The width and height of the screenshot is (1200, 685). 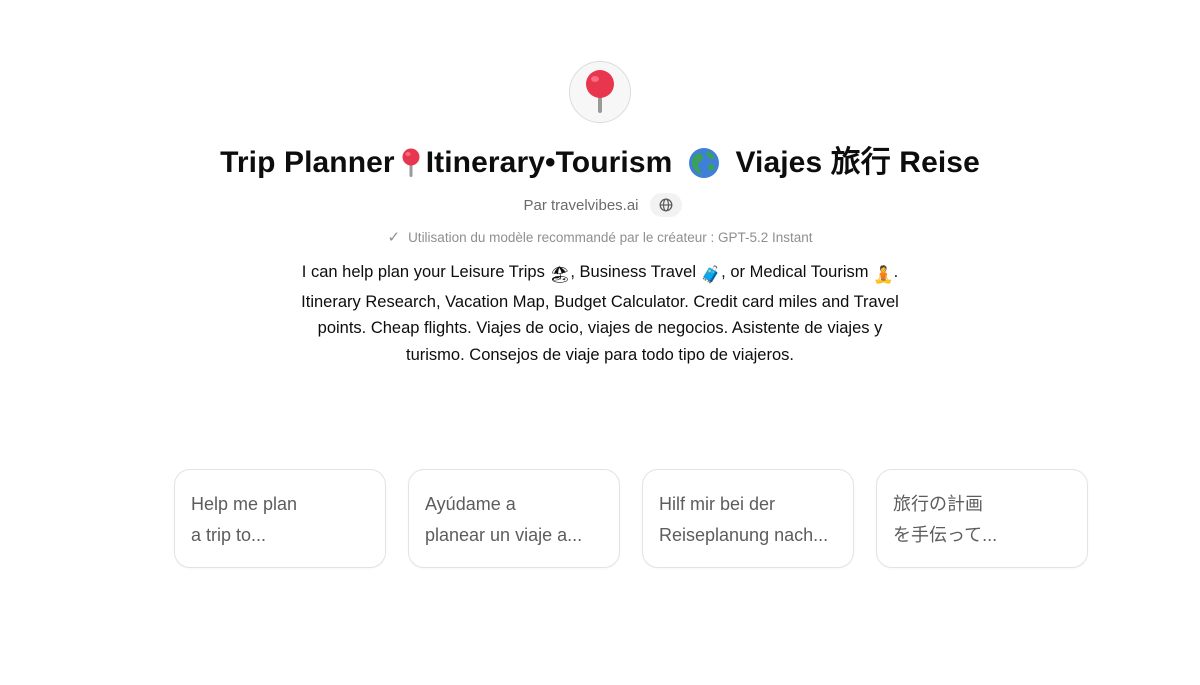 What do you see at coordinates (580, 205) in the screenshot?
I see `author-name: Par travelvibes.ai` at bounding box center [580, 205].